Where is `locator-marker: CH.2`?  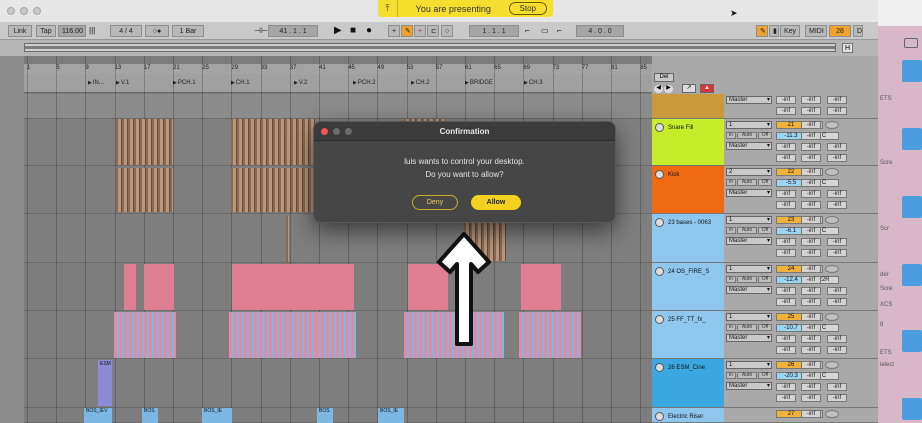
locator-marker: CH.2 is located at coordinates (420, 83).